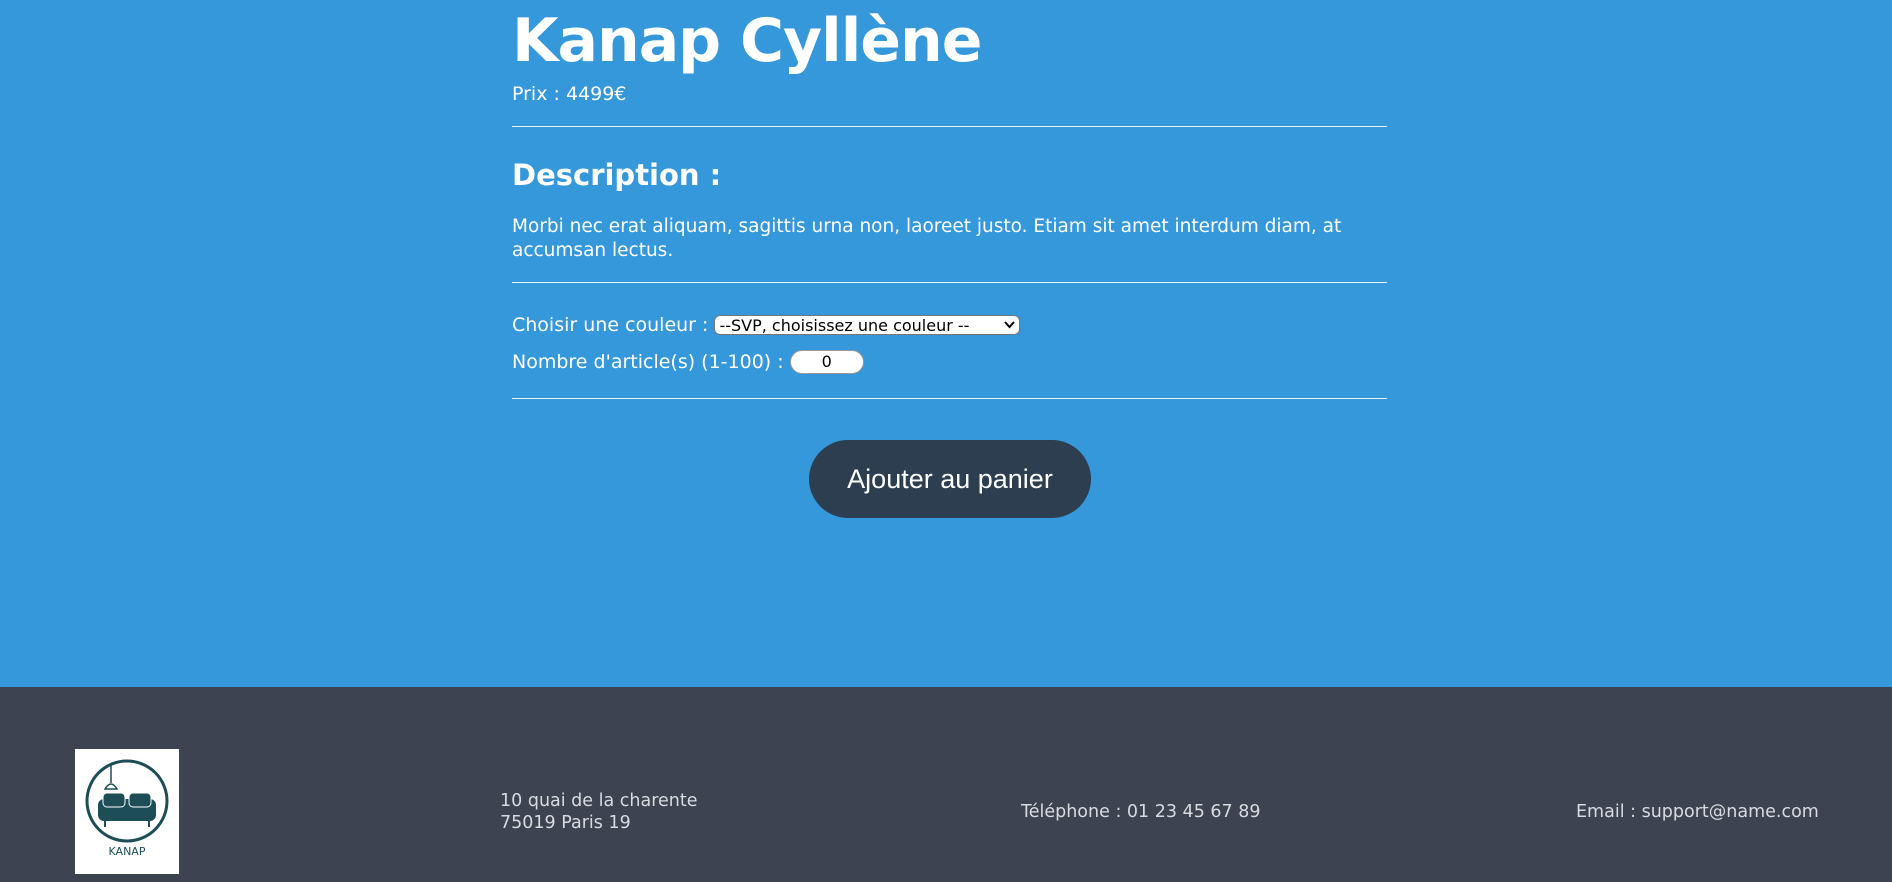 This screenshot has height=882, width=1892. I want to click on product-title: Kanap Cyllène, so click(747, 41).